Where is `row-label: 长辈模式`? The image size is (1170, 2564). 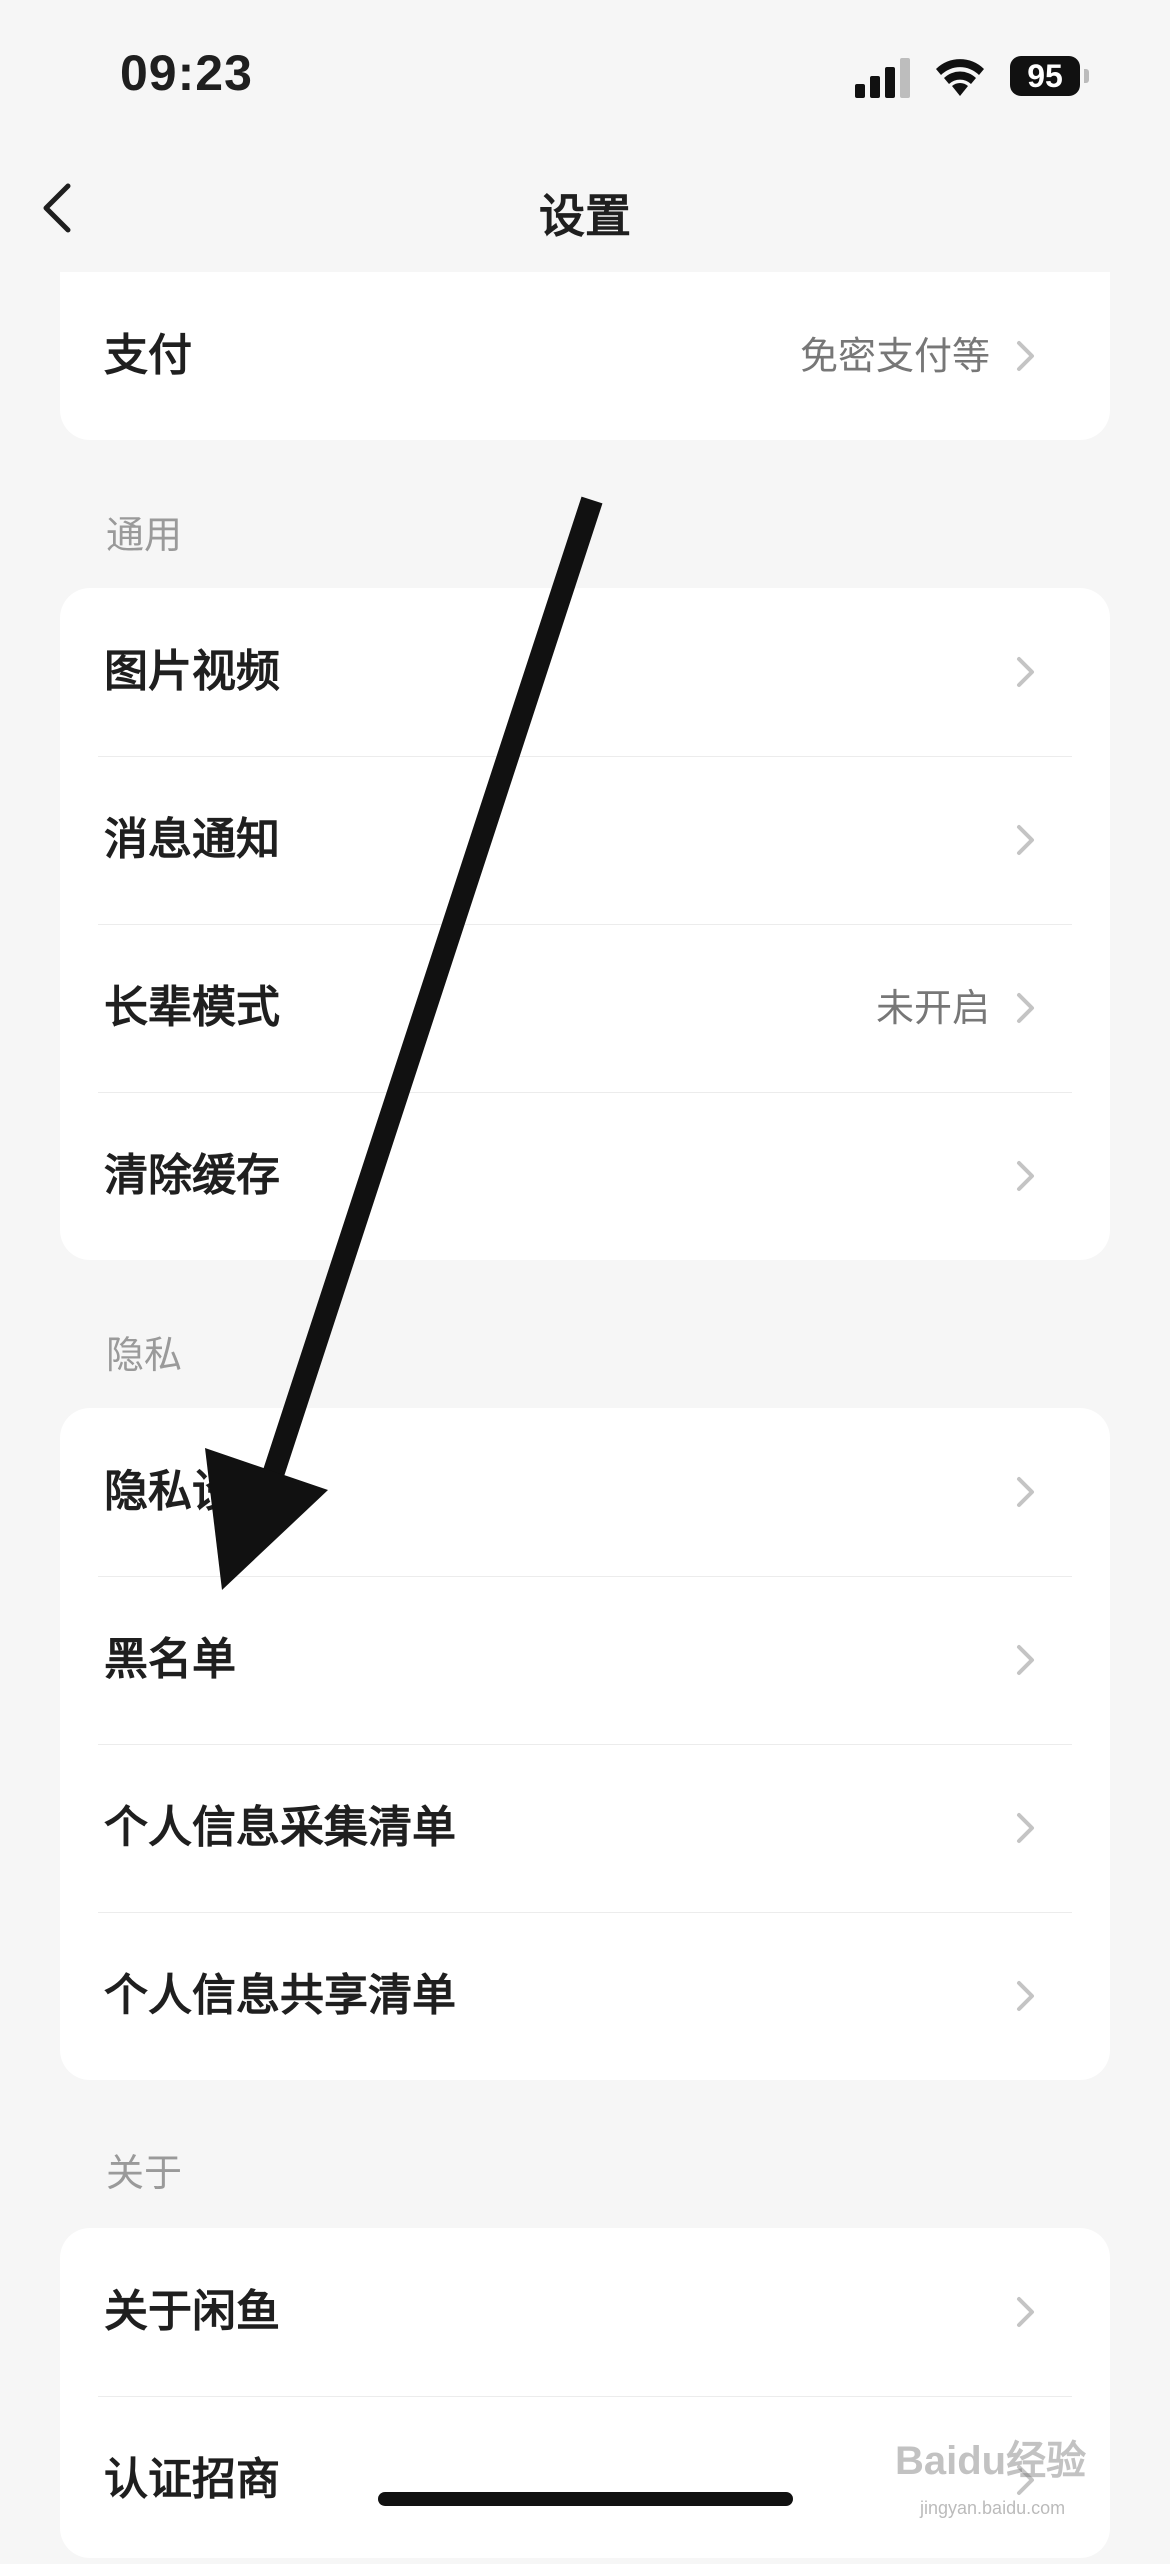 row-label: 长辈模式 is located at coordinates (192, 1007).